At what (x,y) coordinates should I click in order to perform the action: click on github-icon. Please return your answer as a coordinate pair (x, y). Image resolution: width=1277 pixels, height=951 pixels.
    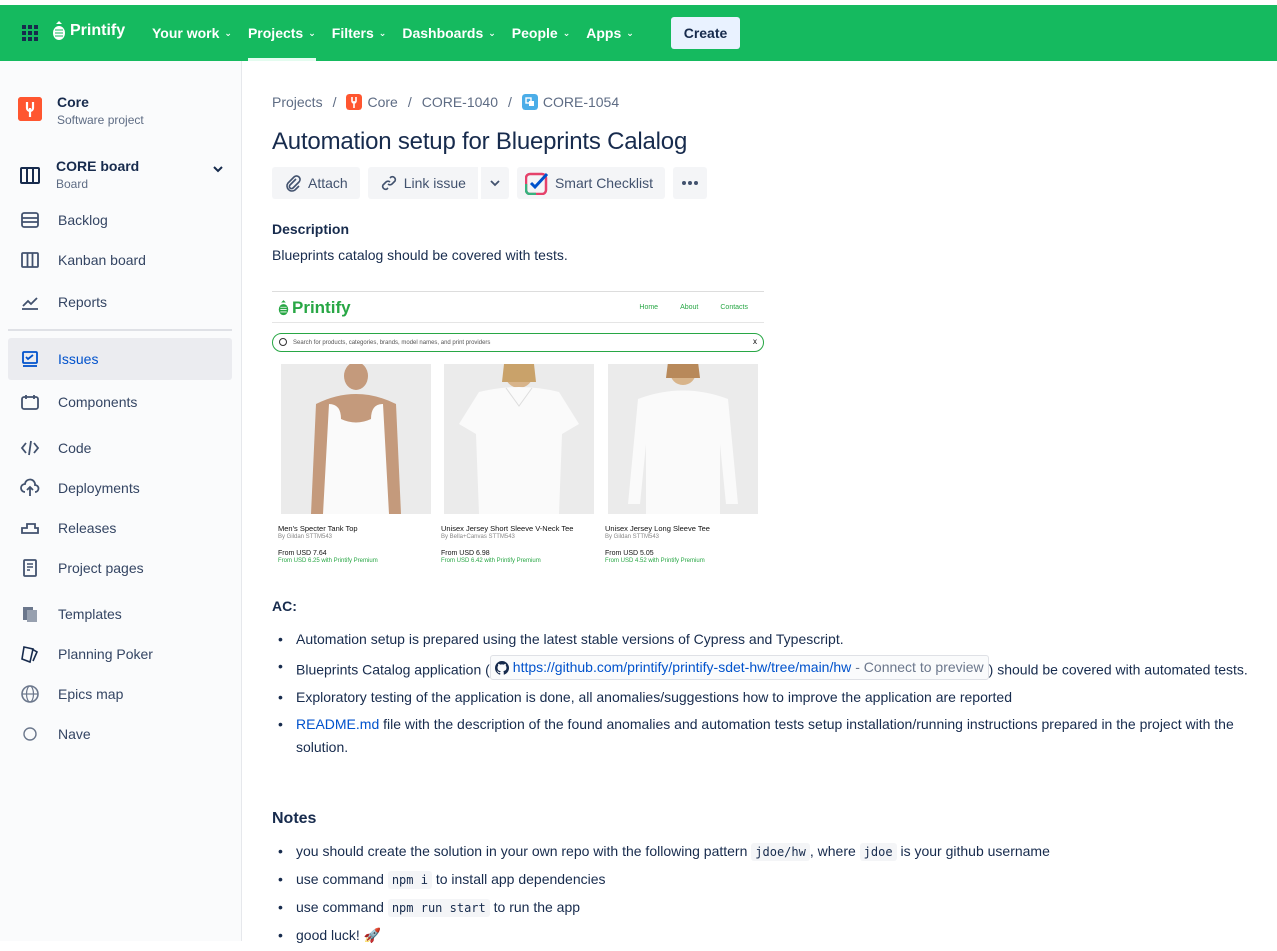
    Looking at the image, I should click on (501, 667).